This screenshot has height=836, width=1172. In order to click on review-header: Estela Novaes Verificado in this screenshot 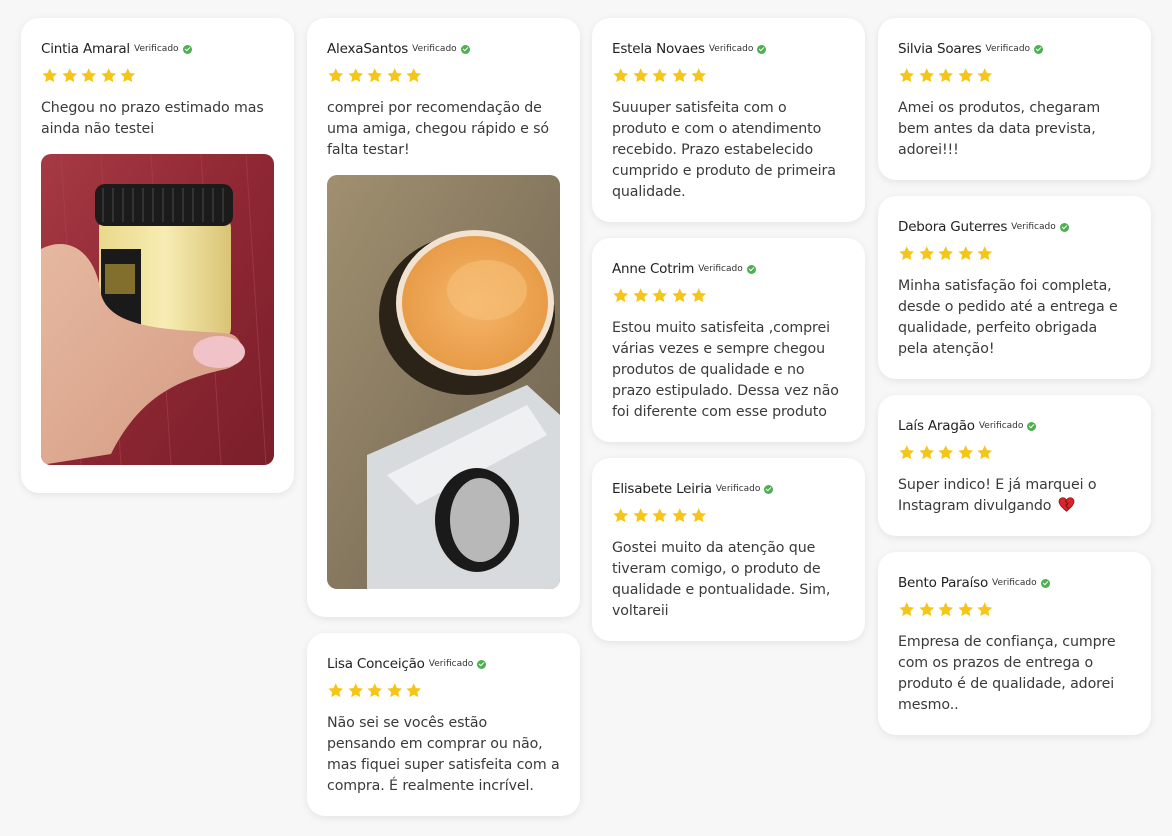, I will do `click(728, 49)`.